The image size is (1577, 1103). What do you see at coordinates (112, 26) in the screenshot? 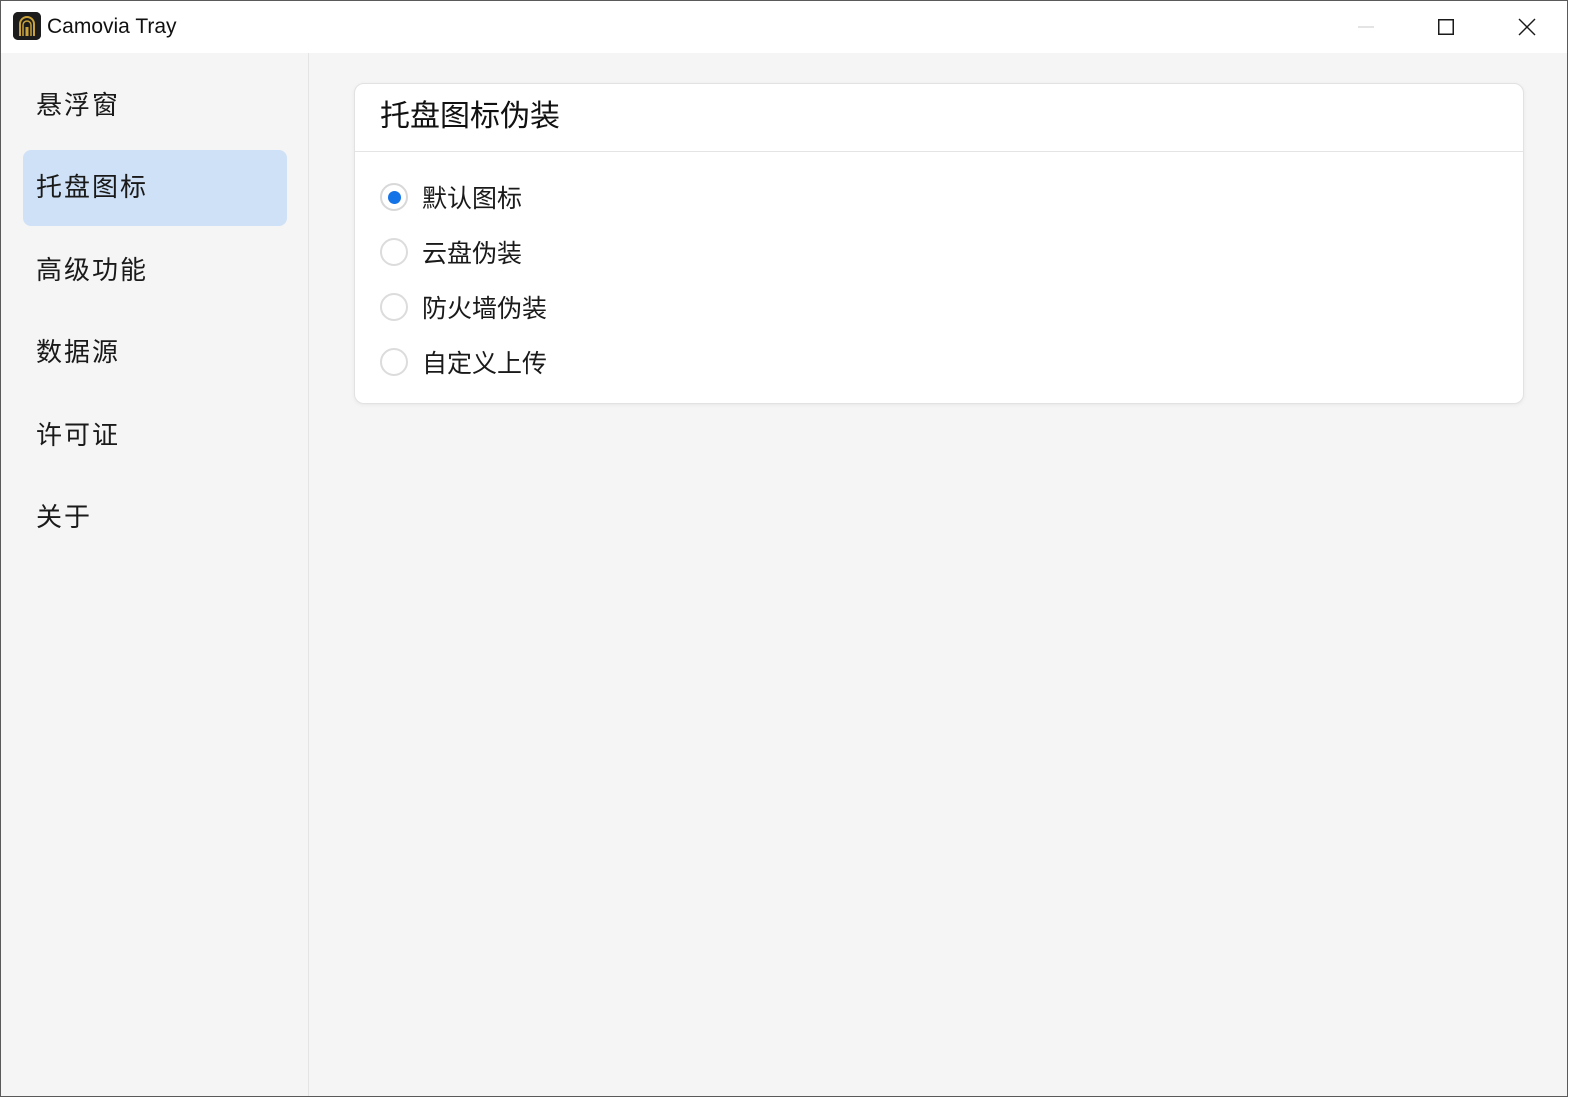
I see `app-title: Camovia Tray` at bounding box center [112, 26].